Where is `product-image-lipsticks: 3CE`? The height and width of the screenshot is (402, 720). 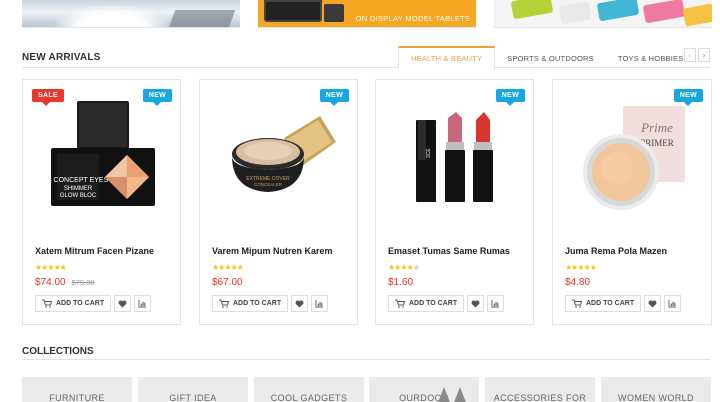 product-image-lipsticks: 3CE is located at coordinates (456, 158).